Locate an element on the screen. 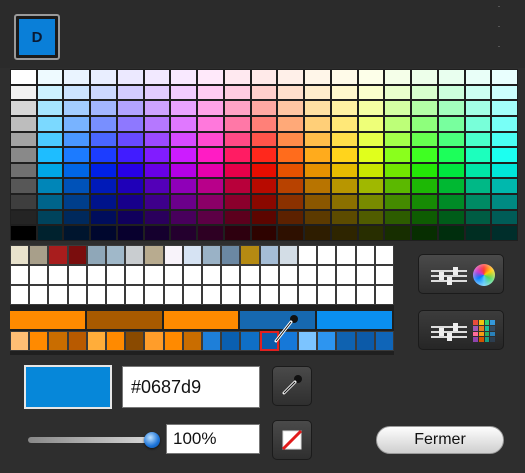 The width and height of the screenshot is (525, 473). opacity-input is located at coordinates (213, 439).